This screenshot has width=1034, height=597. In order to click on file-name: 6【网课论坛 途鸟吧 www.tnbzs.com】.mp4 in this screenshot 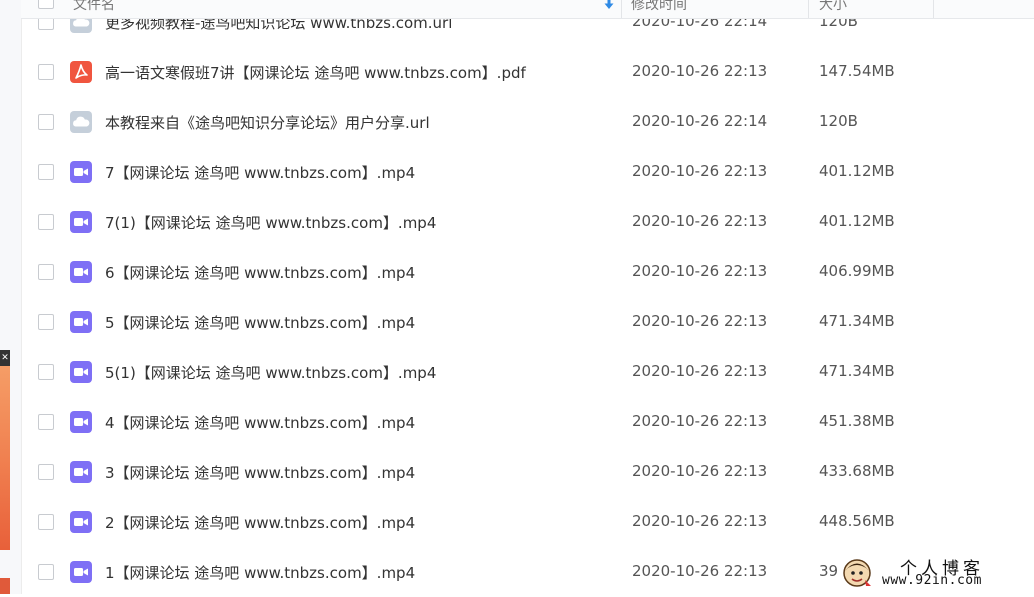, I will do `click(260, 272)`.